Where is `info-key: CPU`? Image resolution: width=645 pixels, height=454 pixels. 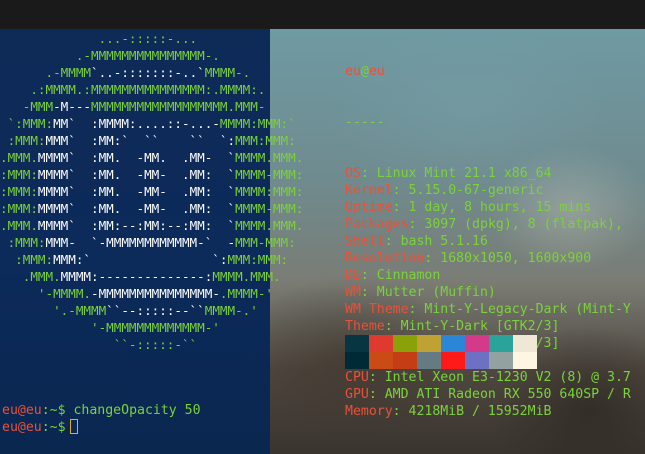
info-key: CPU is located at coordinates (357, 377).